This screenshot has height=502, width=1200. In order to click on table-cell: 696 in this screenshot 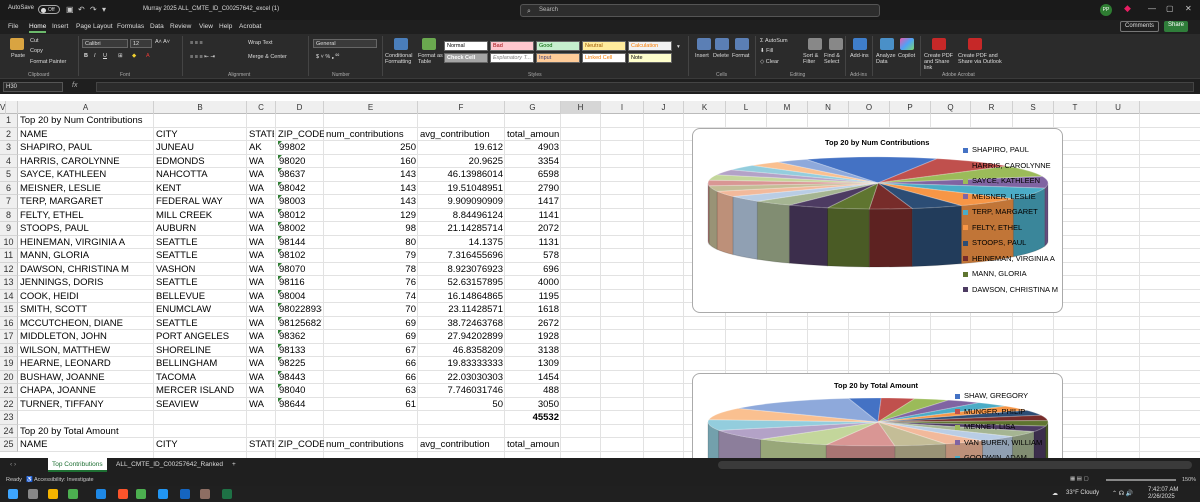, I will do `click(533, 270)`.